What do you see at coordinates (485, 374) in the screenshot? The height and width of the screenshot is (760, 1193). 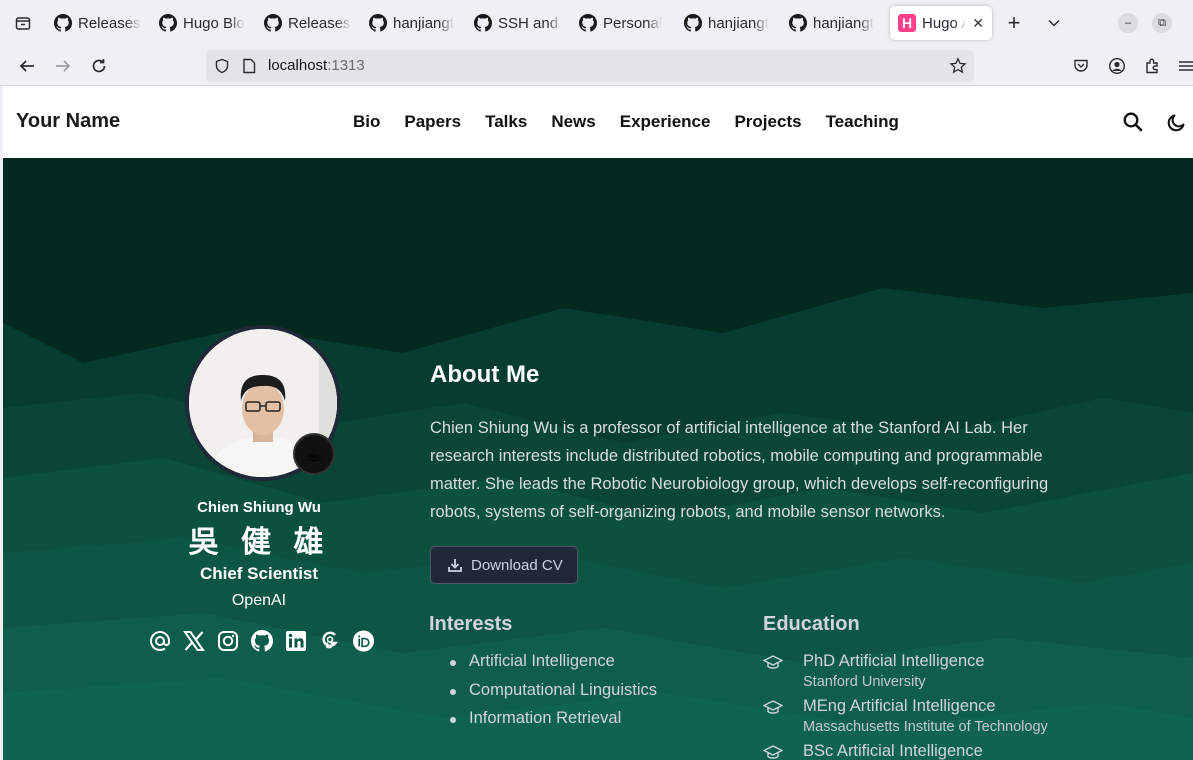 I see `about-title: About Me` at bounding box center [485, 374].